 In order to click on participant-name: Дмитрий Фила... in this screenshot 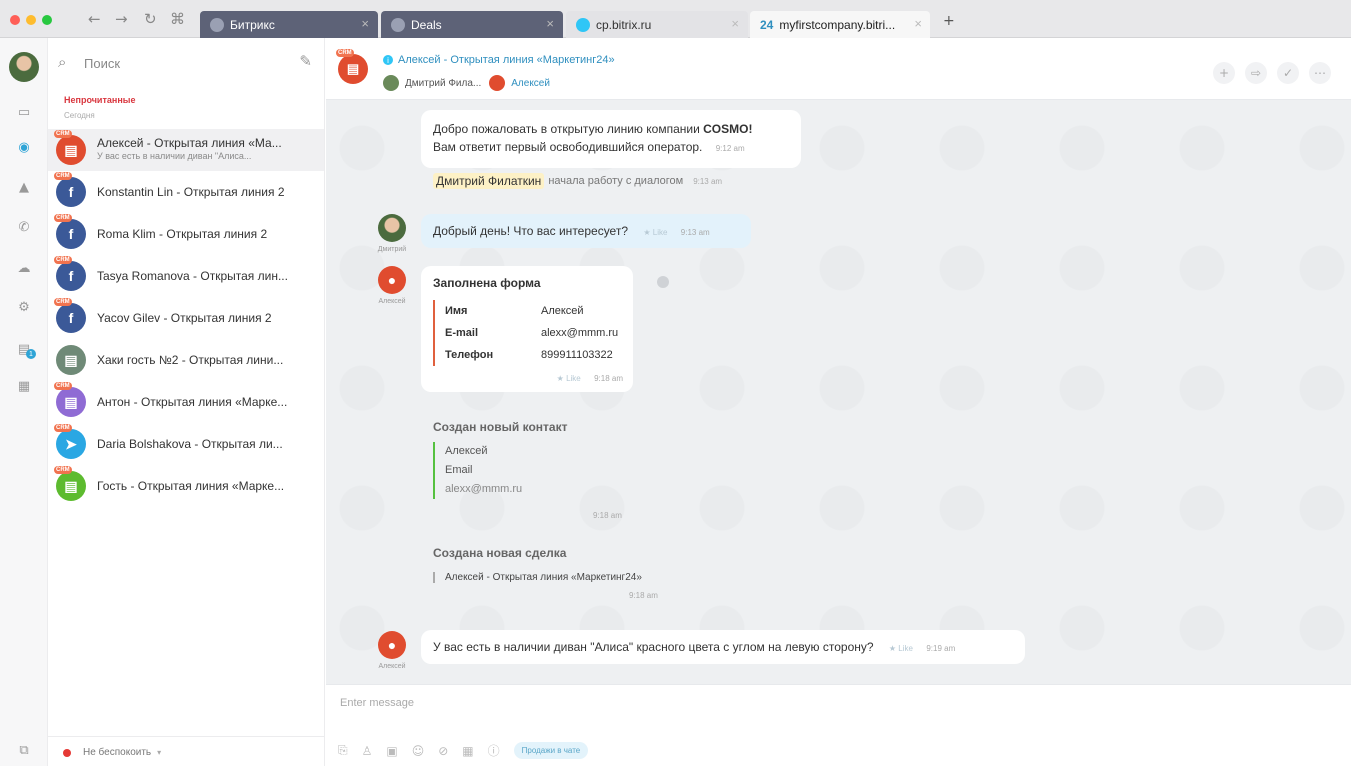, I will do `click(443, 83)`.